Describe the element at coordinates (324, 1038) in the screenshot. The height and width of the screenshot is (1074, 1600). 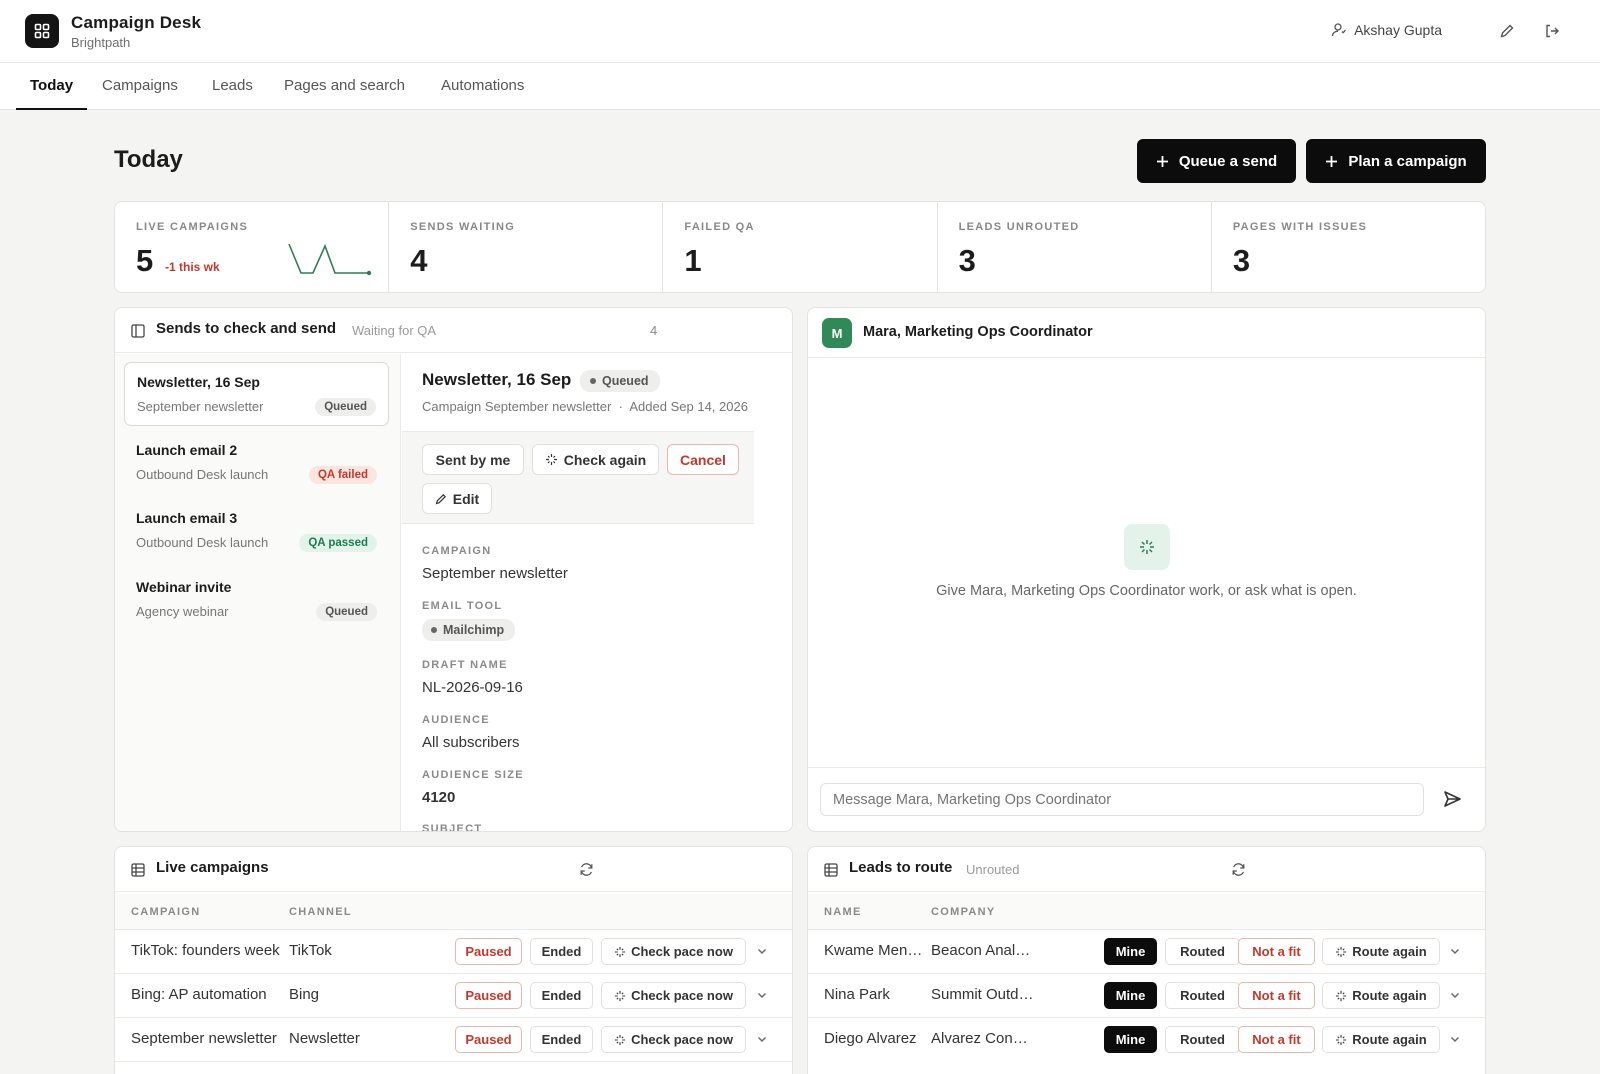
I see `campaign-channel: Newsletter` at that location.